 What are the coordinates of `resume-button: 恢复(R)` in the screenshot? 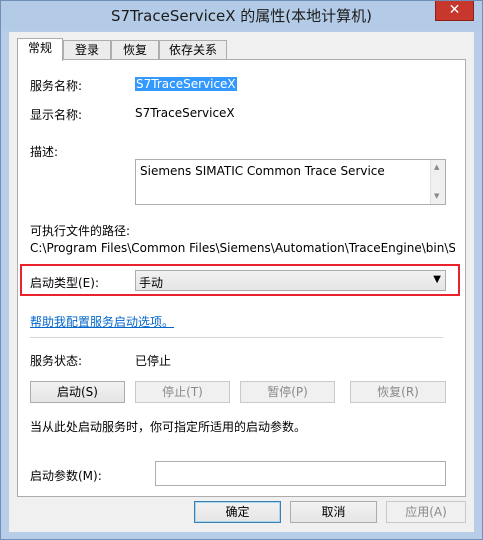 It's located at (398, 392).